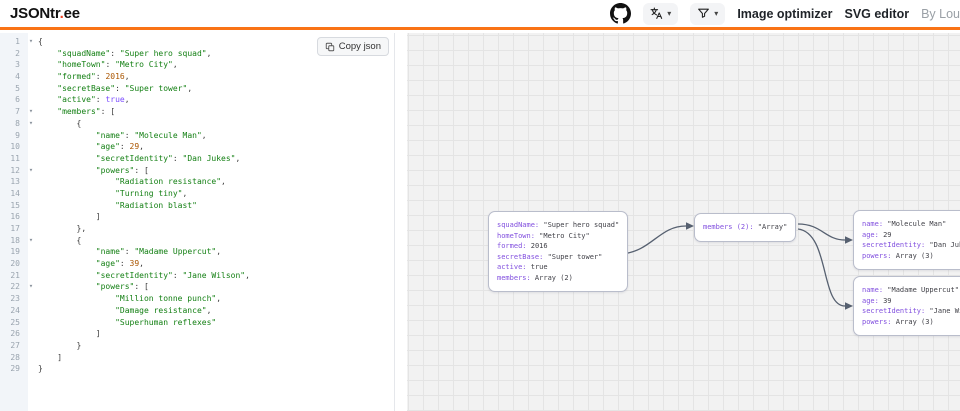 This screenshot has width=960, height=411. I want to click on code-text: "squadName": "Super hero squad",, so click(134, 53).